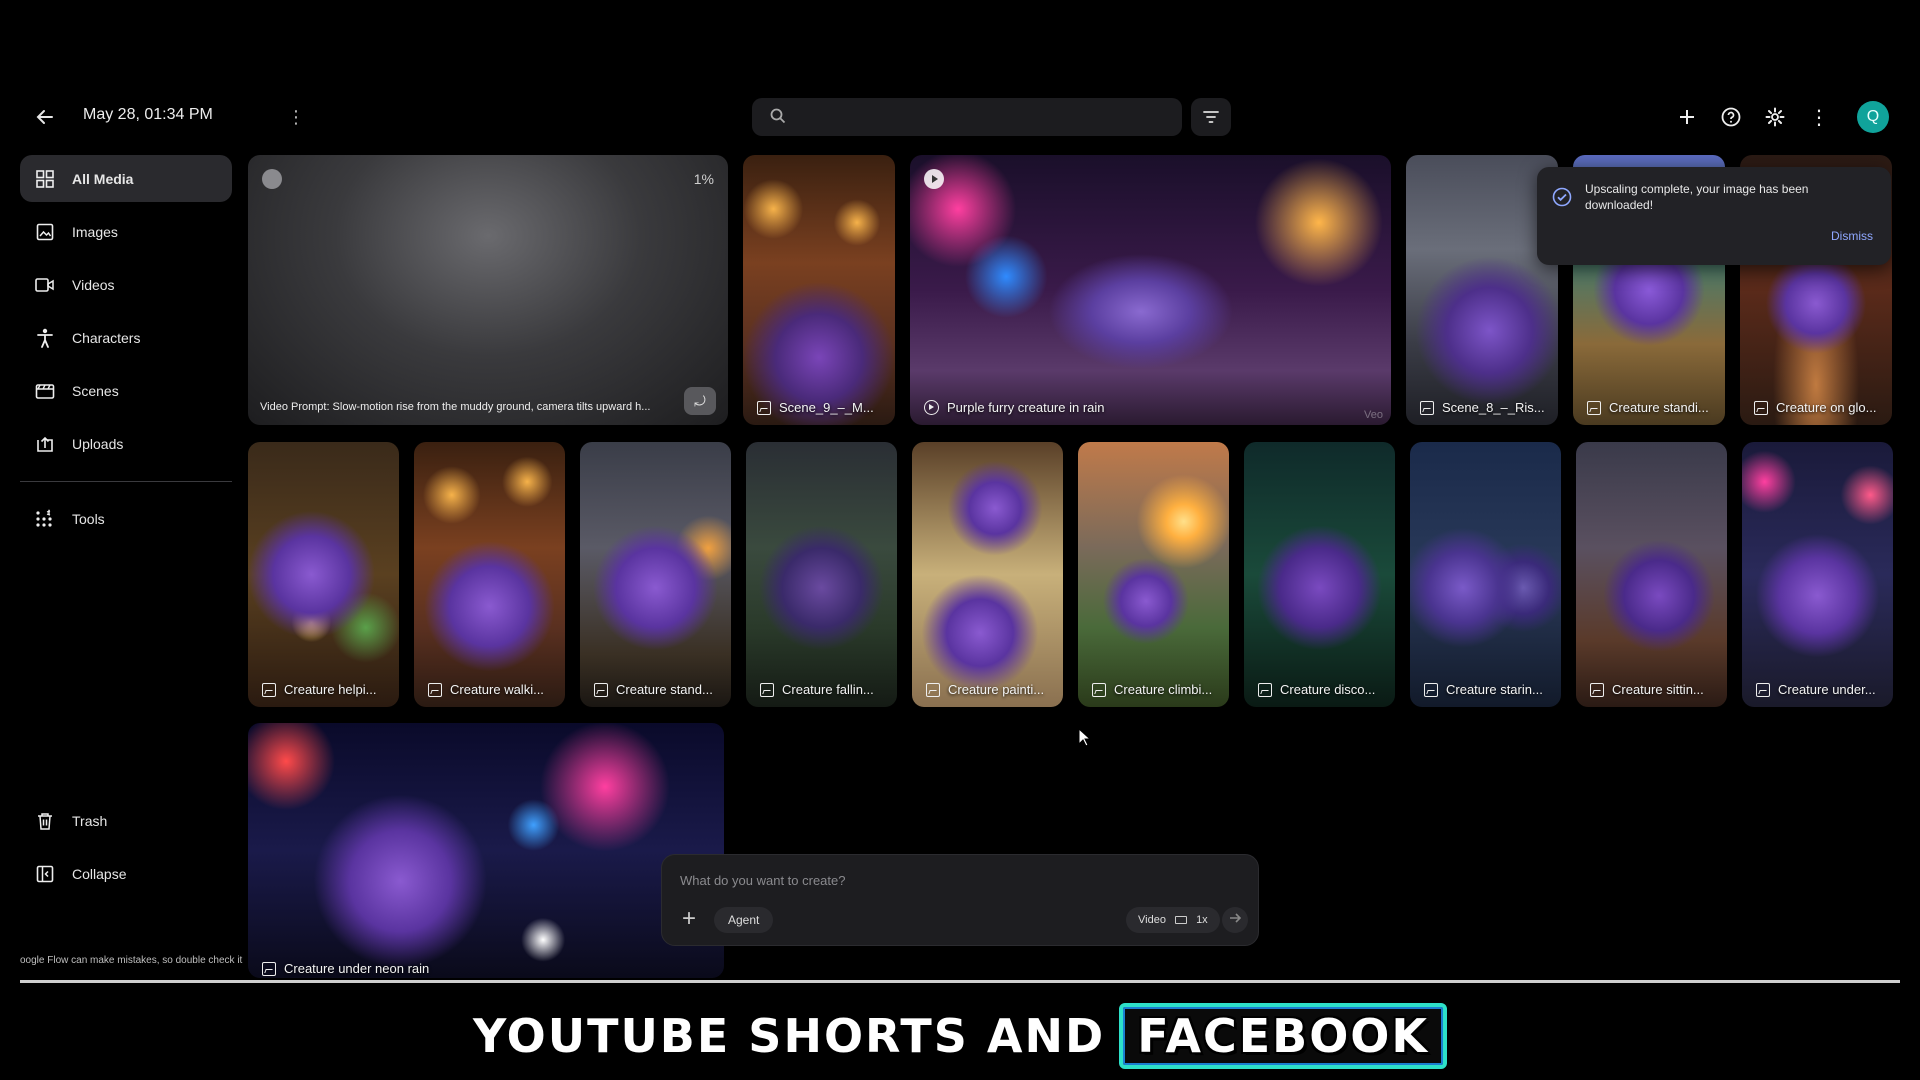 The width and height of the screenshot is (1920, 1080). I want to click on tools-icon, so click(45, 519).